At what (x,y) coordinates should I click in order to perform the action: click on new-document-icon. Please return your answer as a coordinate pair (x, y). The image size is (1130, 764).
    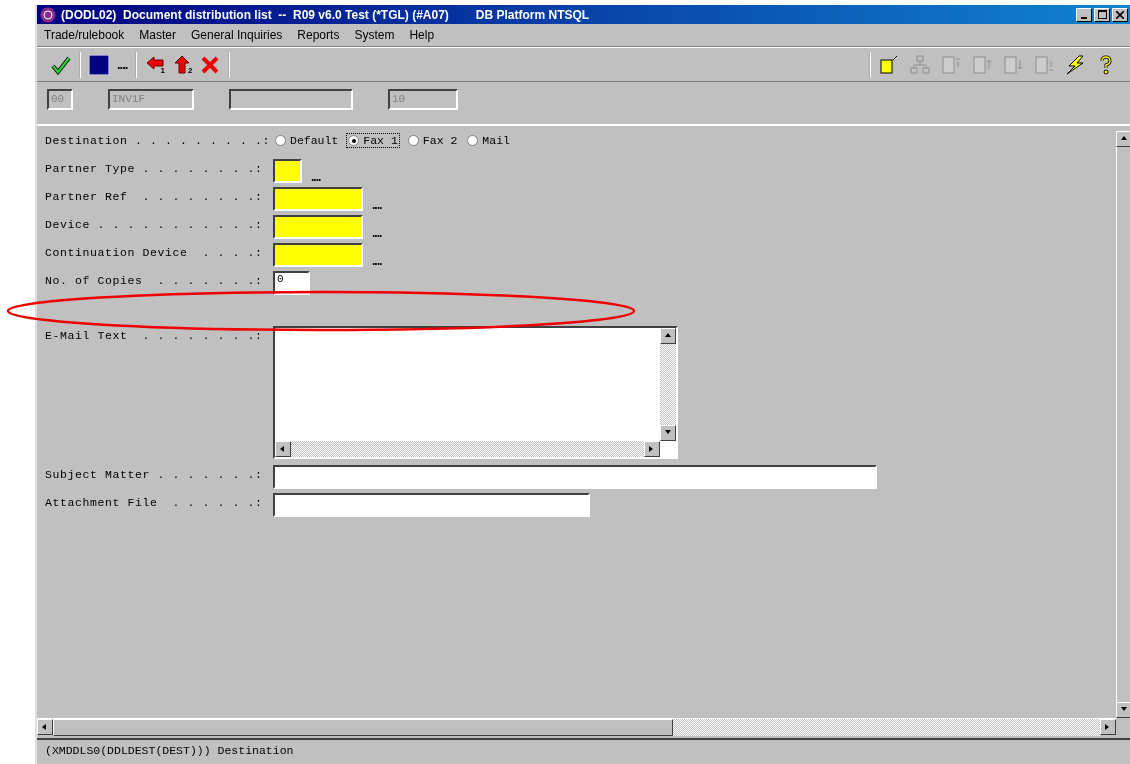
    Looking at the image, I should click on (889, 64).